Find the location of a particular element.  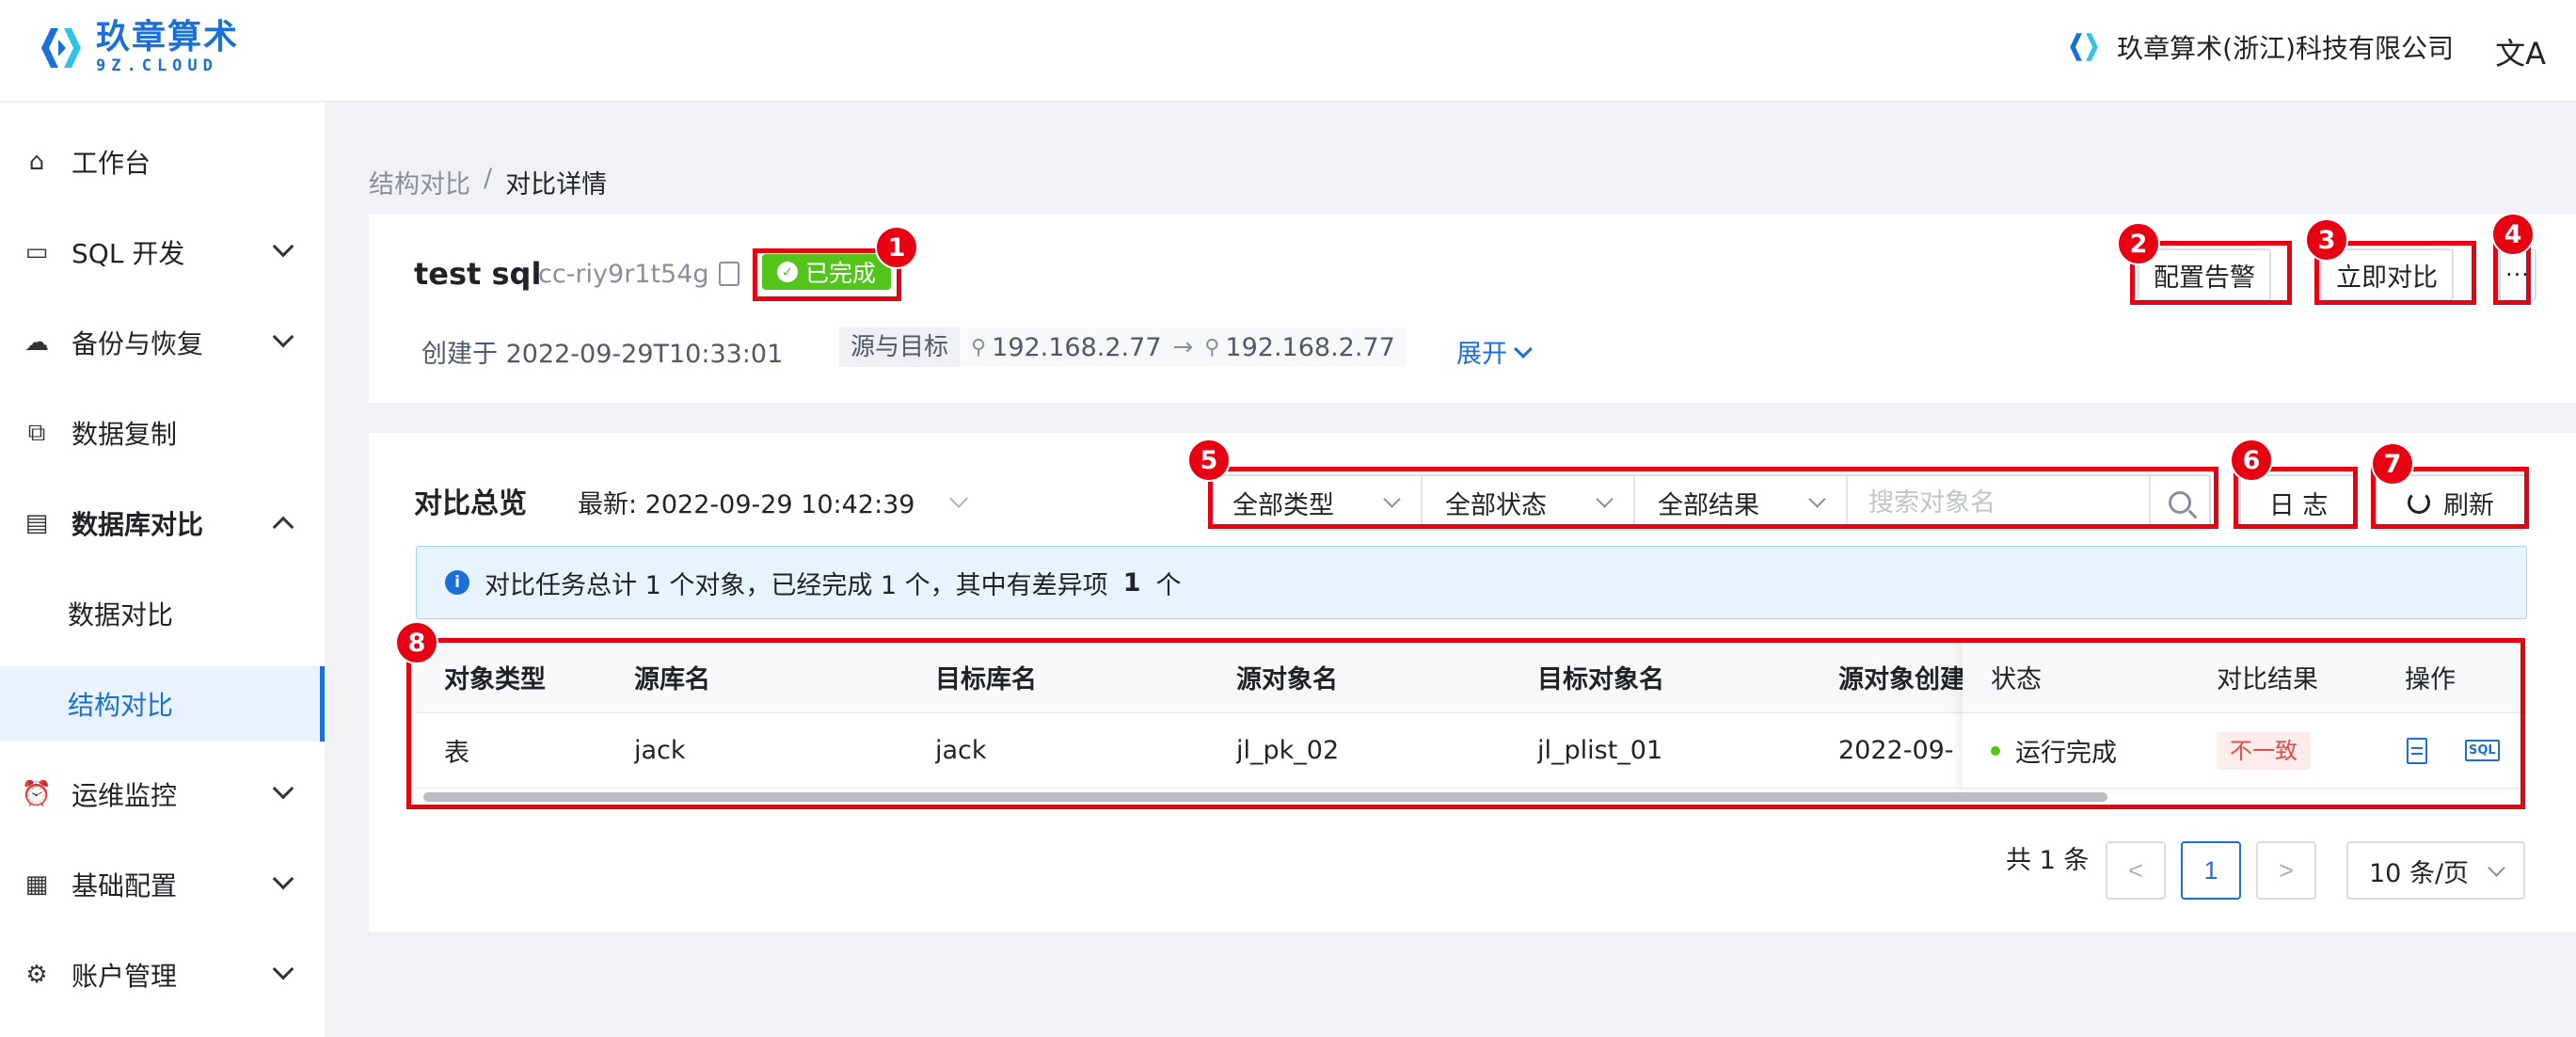

breadcrumb-parent: 结构对比 is located at coordinates (419, 182).